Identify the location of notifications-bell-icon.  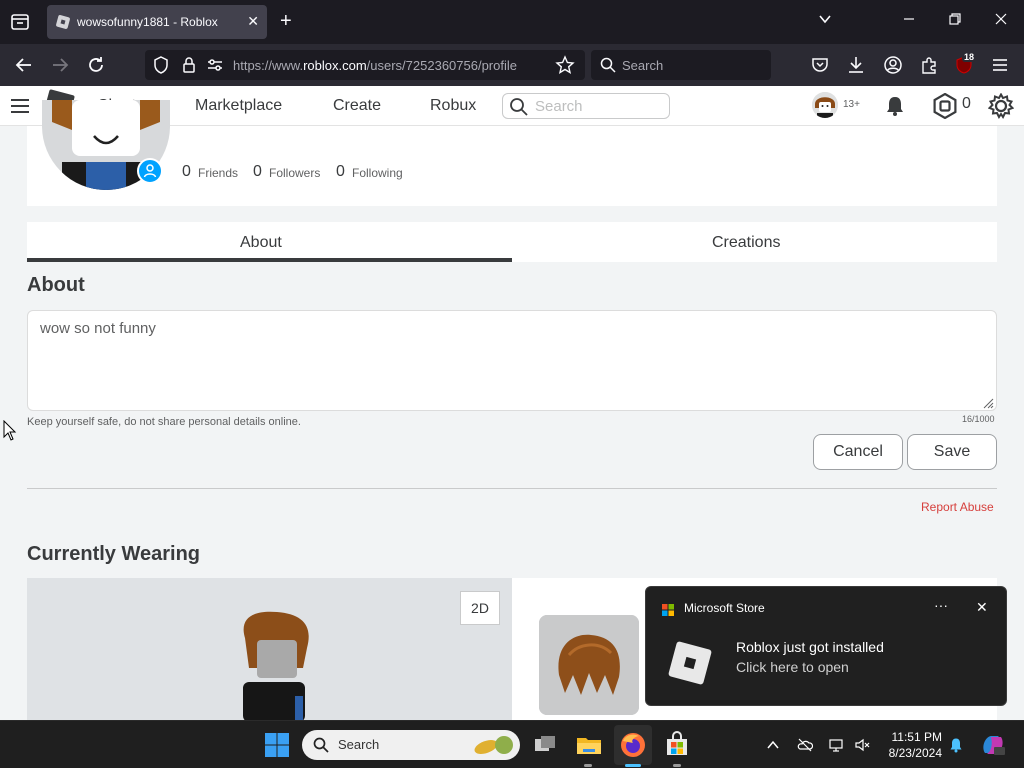
(895, 106).